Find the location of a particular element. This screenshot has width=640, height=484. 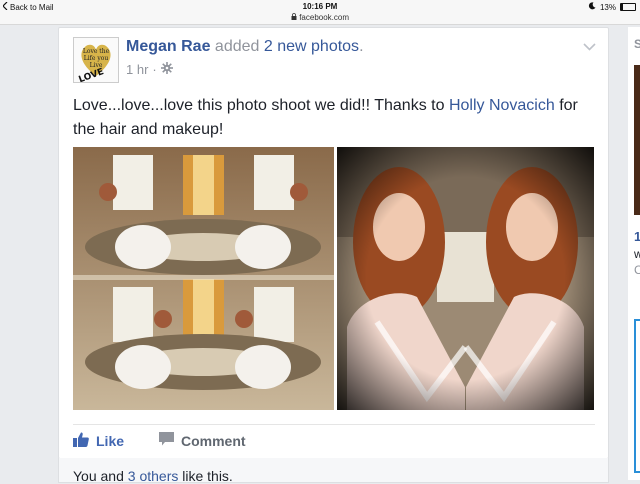

gear-icon is located at coordinates (166, 69).